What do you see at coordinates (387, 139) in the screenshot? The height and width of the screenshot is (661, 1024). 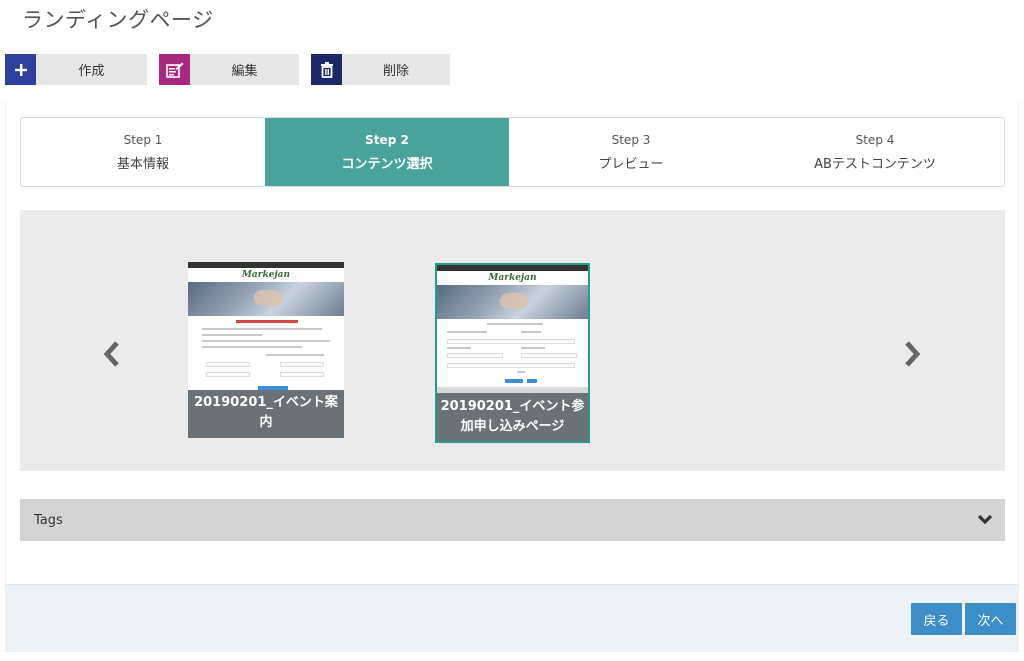 I see `step-number: Step 2` at bounding box center [387, 139].